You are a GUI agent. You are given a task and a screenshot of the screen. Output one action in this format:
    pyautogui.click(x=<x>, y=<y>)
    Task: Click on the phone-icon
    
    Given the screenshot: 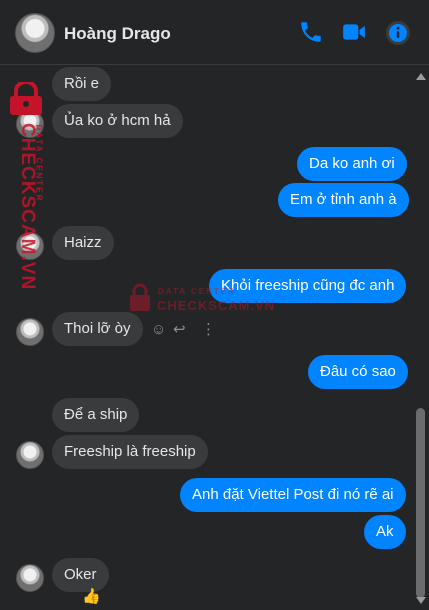 What is the action you would take?
    pyautogui.click(x=311, y=32)
    